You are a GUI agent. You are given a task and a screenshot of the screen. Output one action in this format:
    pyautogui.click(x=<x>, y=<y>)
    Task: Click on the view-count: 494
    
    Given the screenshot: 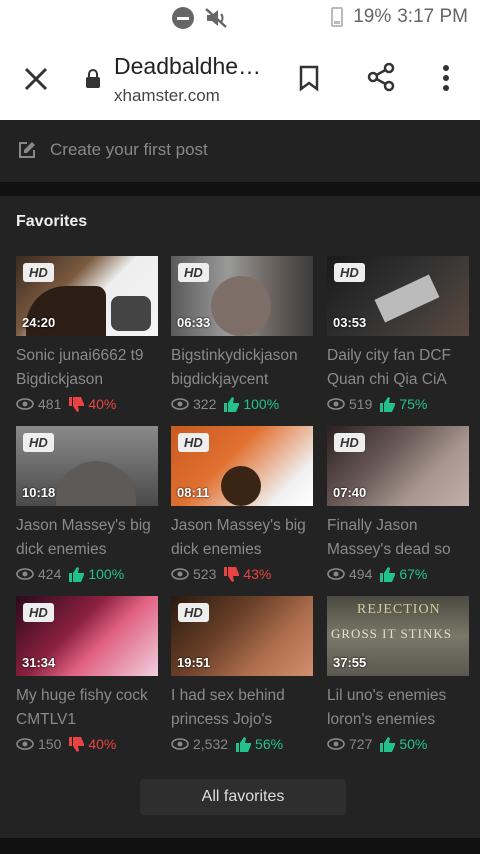 What is the action you would take?
    pyautogui.click(x=361, y=574)
    